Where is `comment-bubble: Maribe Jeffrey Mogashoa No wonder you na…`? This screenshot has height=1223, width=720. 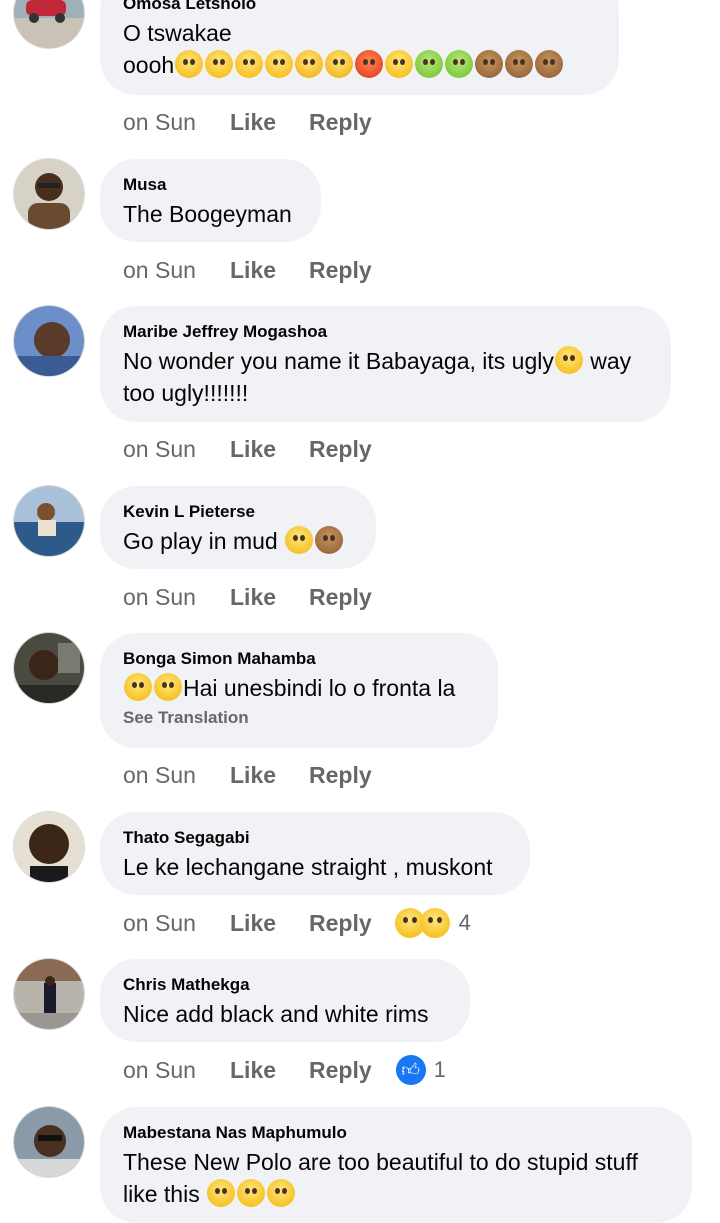 comment-bubble: Maribe Jeffrey Mogashoa No wonder you na… is located at coordinates (385, 364).